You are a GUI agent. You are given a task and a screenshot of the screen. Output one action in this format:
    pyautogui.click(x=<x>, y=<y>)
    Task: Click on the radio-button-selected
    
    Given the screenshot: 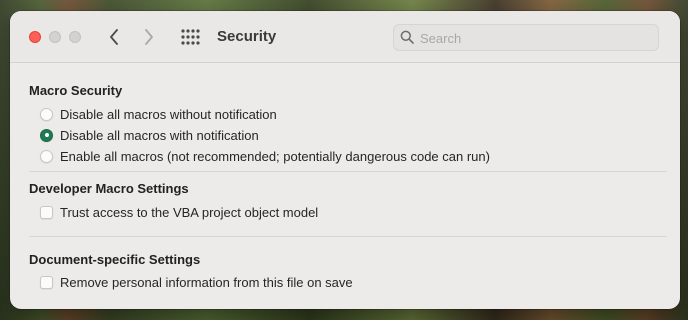 What is the action you would take?
    pyautogui.click(x=46, y=135)
    